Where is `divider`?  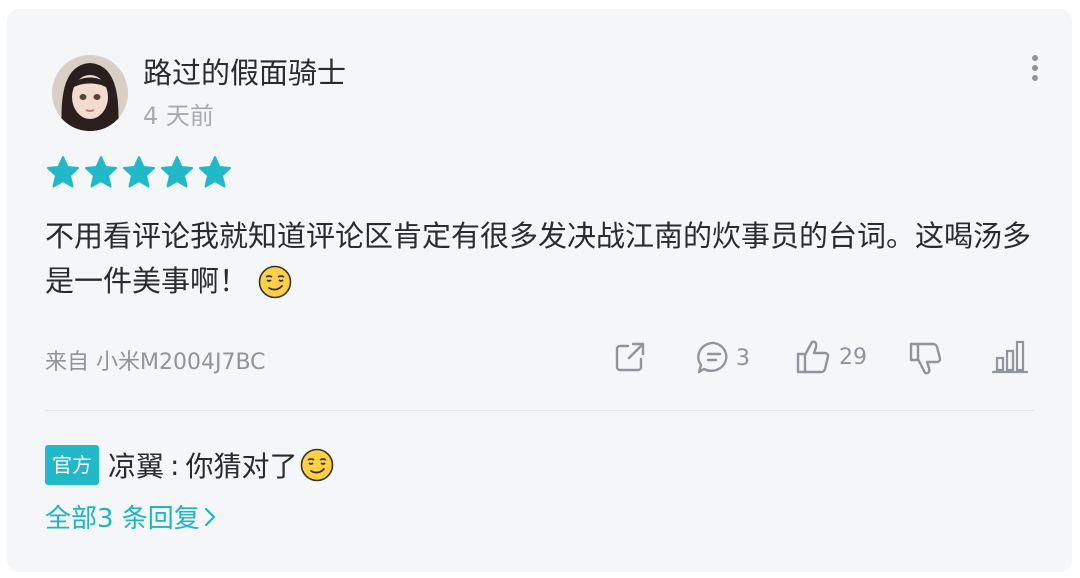
divider is located at coordinates (539, 410).